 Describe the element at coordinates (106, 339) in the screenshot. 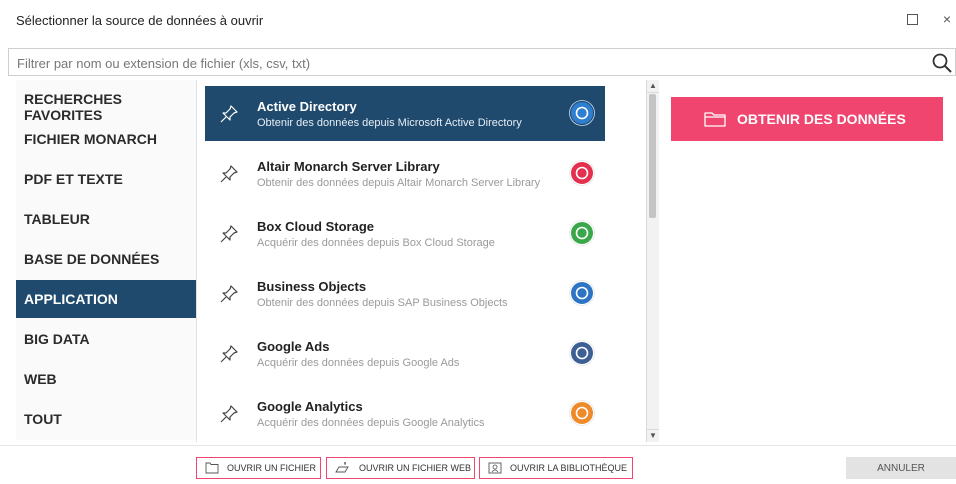

I see `sidebar-item-big-data: BIG DATA` at that location.